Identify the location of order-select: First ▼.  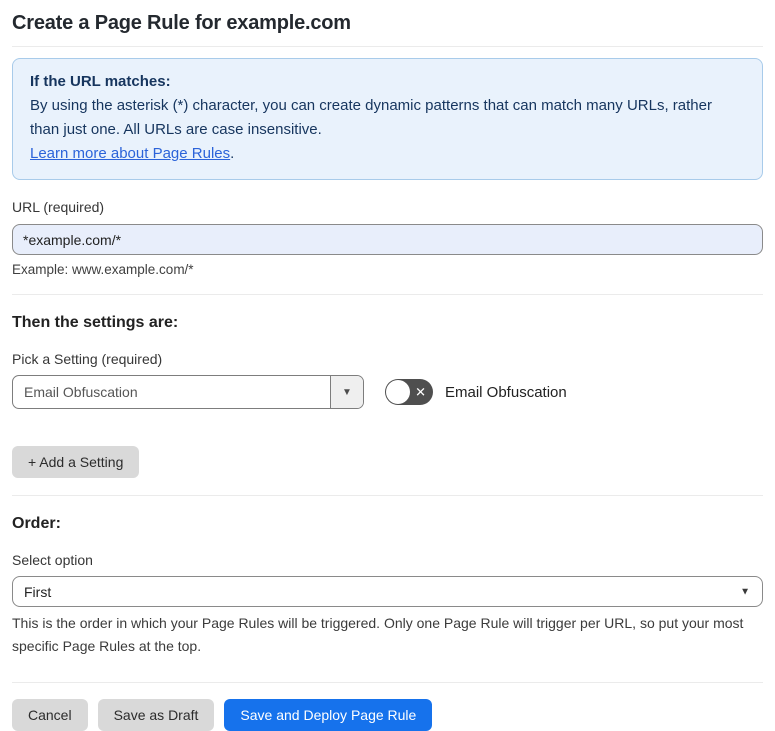
(387, 591).